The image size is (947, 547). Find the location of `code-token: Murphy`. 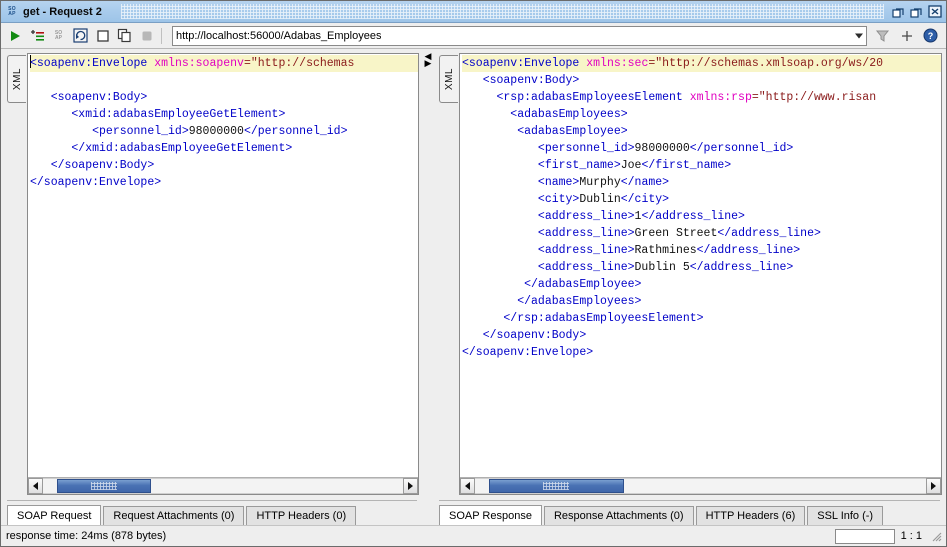

code-token: Murphy is located at coordinates (600, 182).